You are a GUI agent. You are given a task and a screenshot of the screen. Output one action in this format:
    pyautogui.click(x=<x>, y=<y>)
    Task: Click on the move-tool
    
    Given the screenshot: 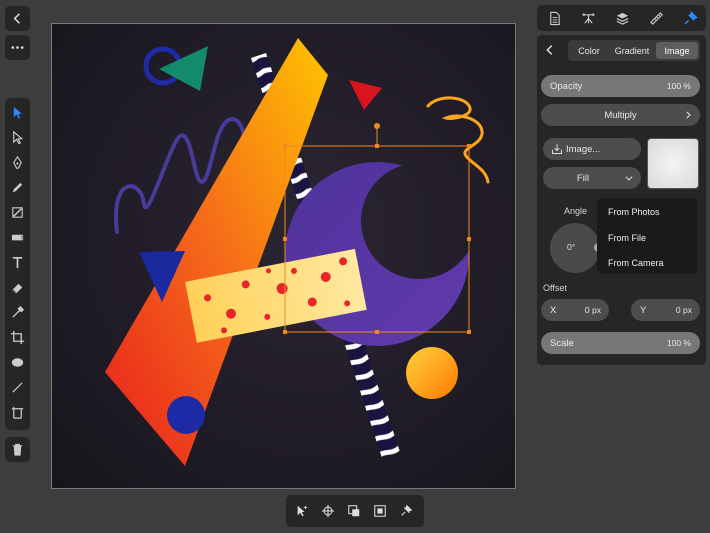 What is the action you would take?
    pyautogui.click(x=17, y=112)
    